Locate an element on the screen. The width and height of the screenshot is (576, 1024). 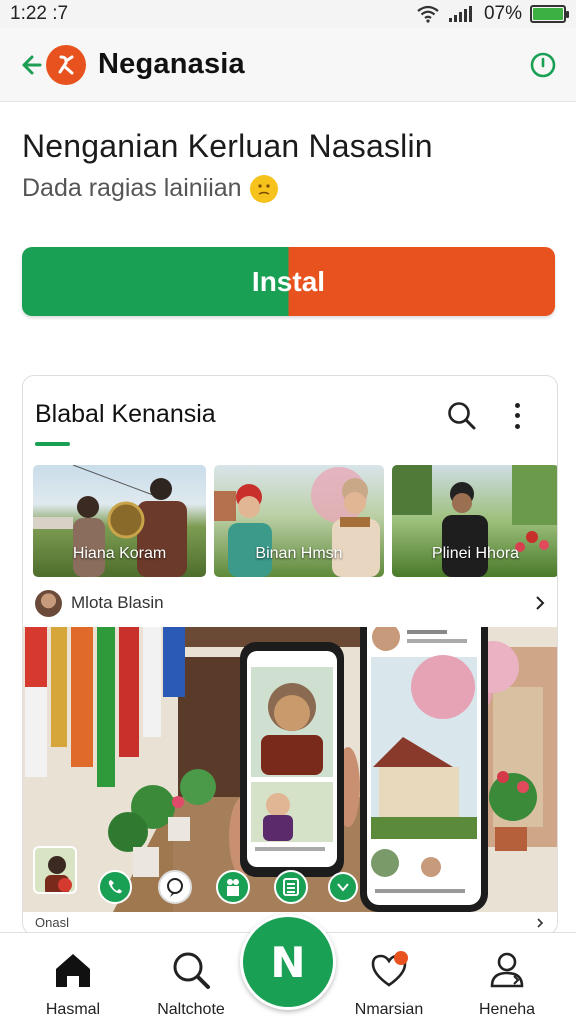
signal-icon is located at coordinates (460, 14).